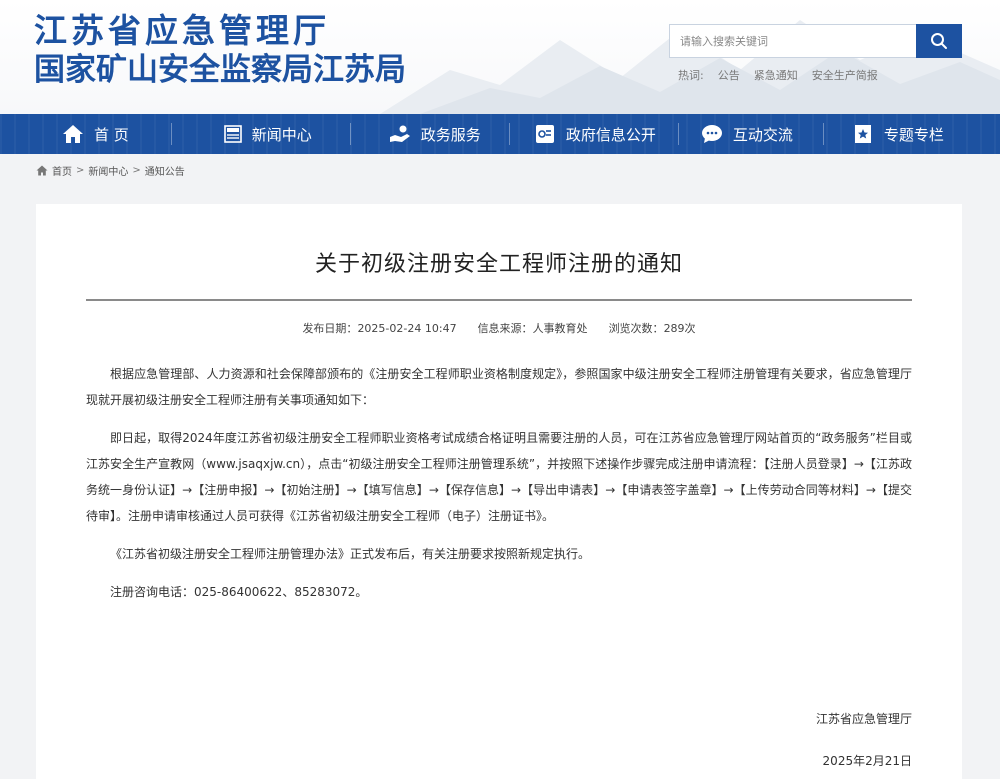 This screenshot has height=779, width=1000. What do you see at coordinates (281, 134) in the screenshot?
I see `nav-item-label: 新闻中心` at bounding box center [281, 134].